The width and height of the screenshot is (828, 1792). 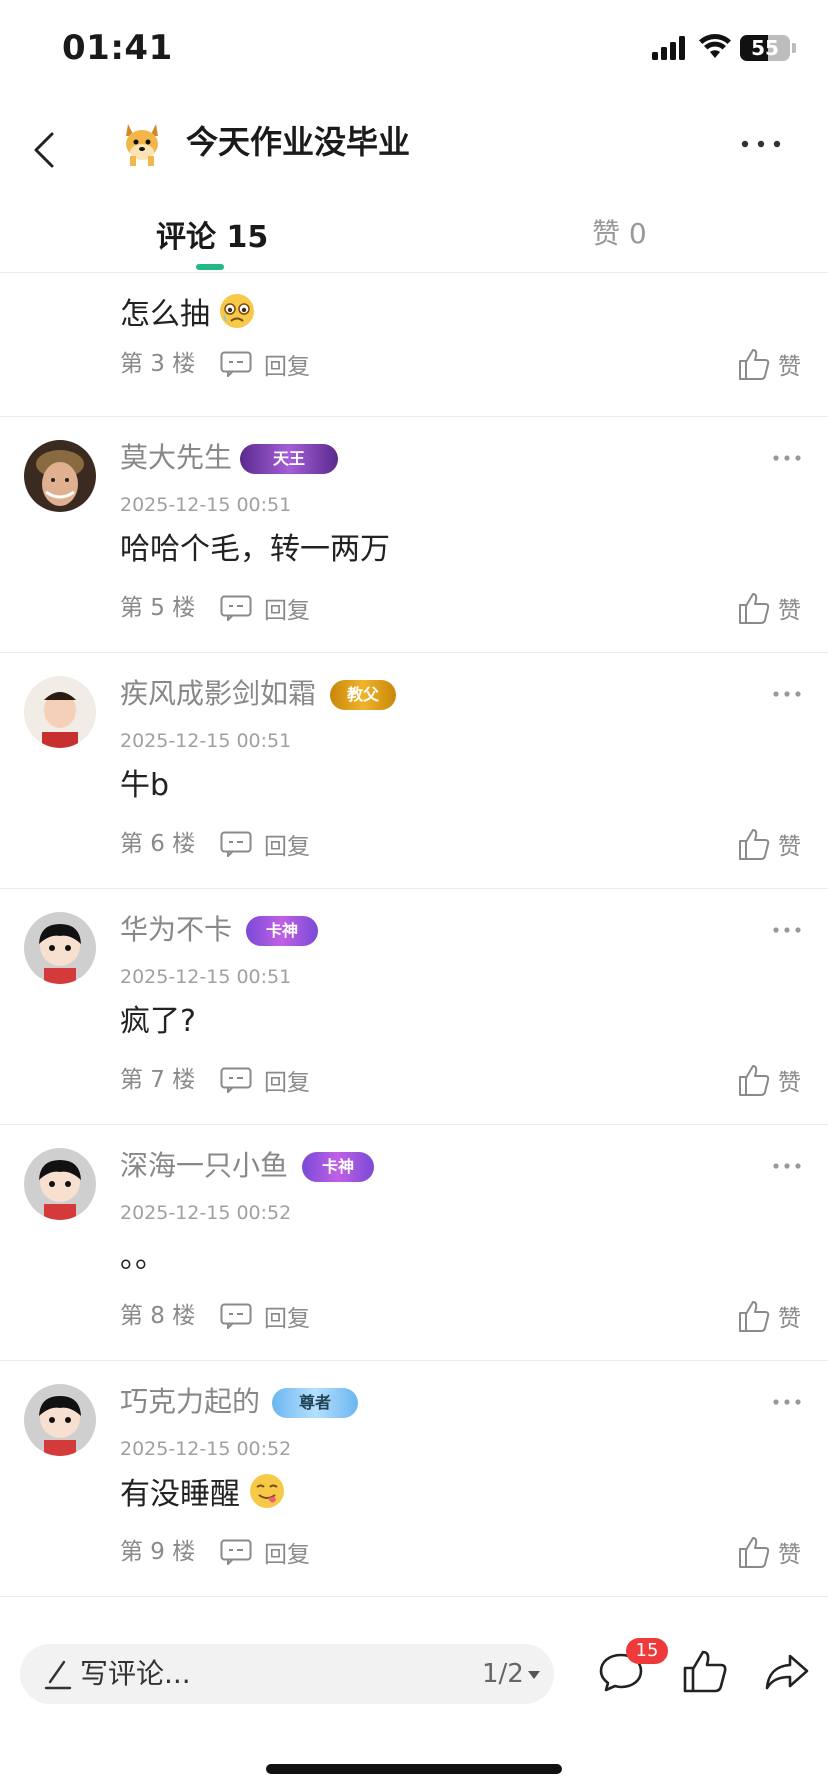 What do you see at coordinates (165, 314) in the screenshot?
I see `comment-text: 怎么抽` at bounding box center [165, 314].